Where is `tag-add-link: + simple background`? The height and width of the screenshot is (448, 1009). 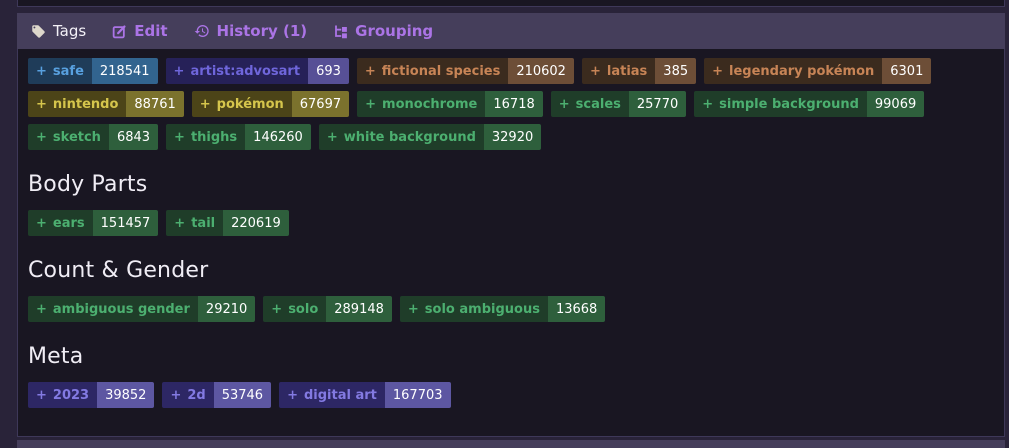
tag-add-link: + simple background is located at coordinates (780, 104).